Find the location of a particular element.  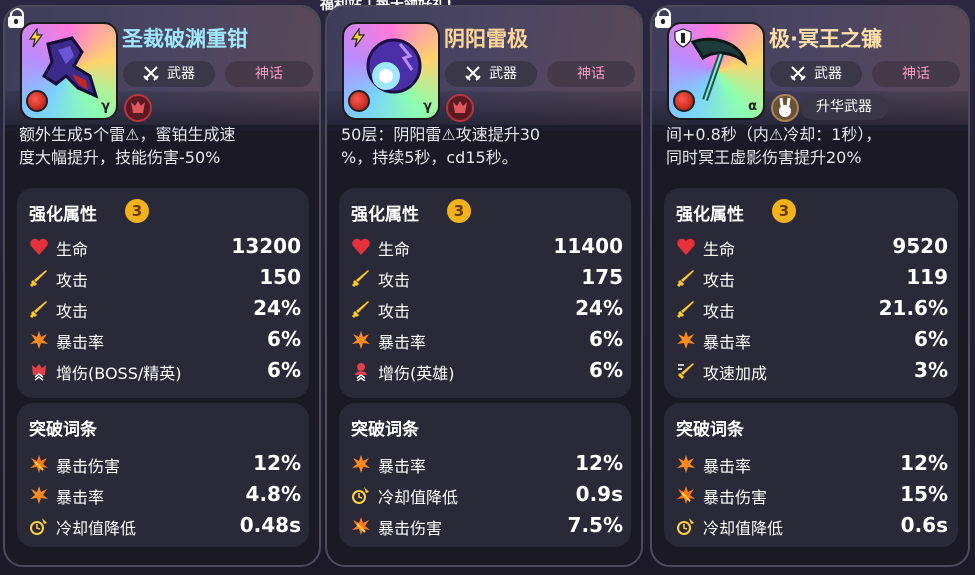

attack-speed-icon is located at coordinates (685, 371).